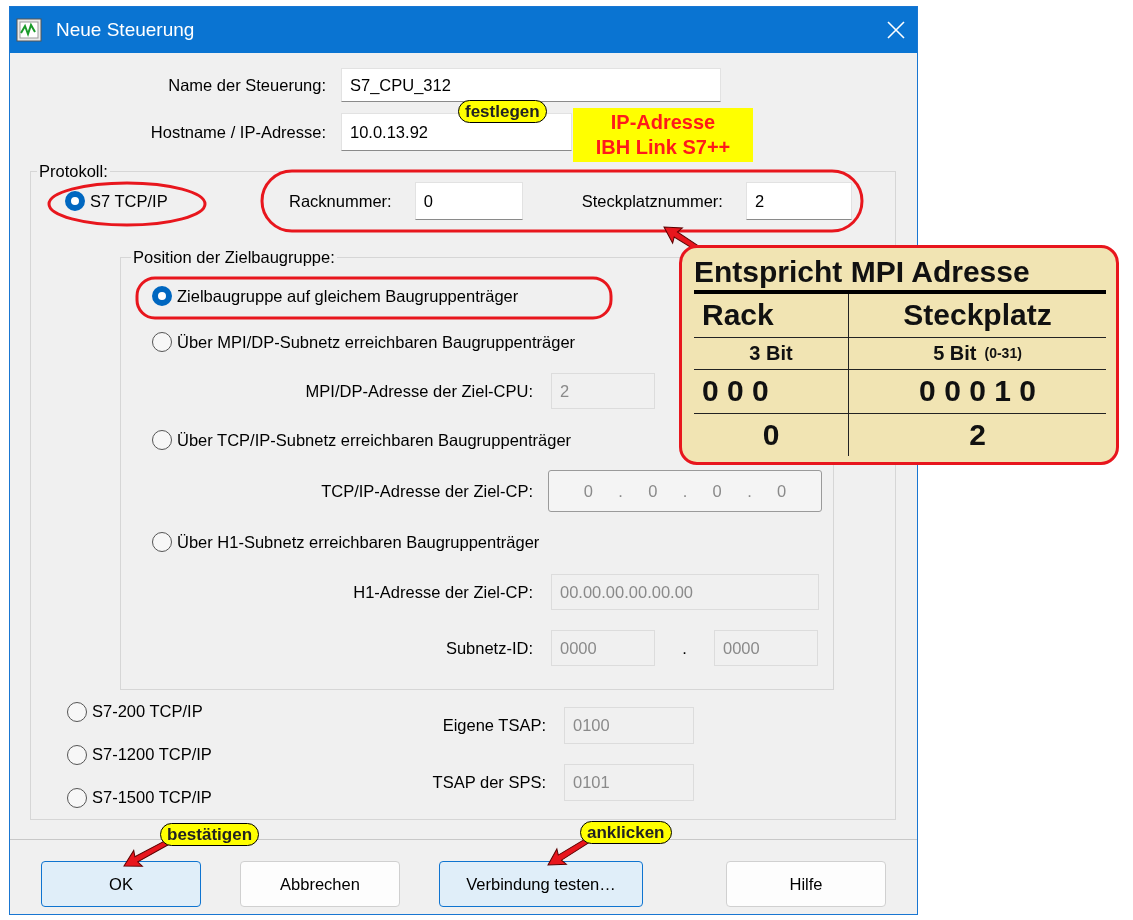  I want to click on window-title: Neue Steuerung, so click(126, 30).